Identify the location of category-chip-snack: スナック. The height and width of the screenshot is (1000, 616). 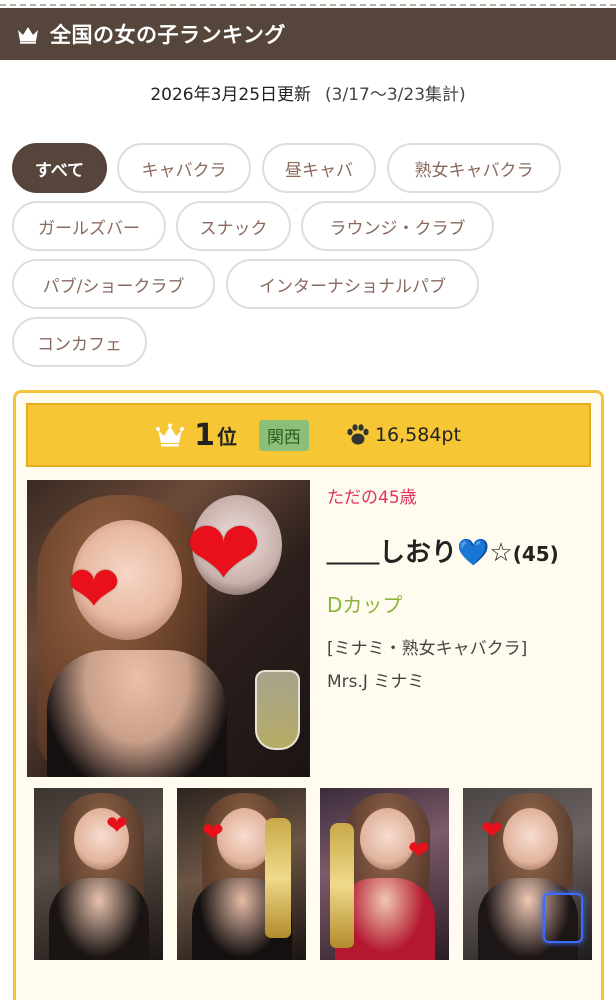
(233, 226).